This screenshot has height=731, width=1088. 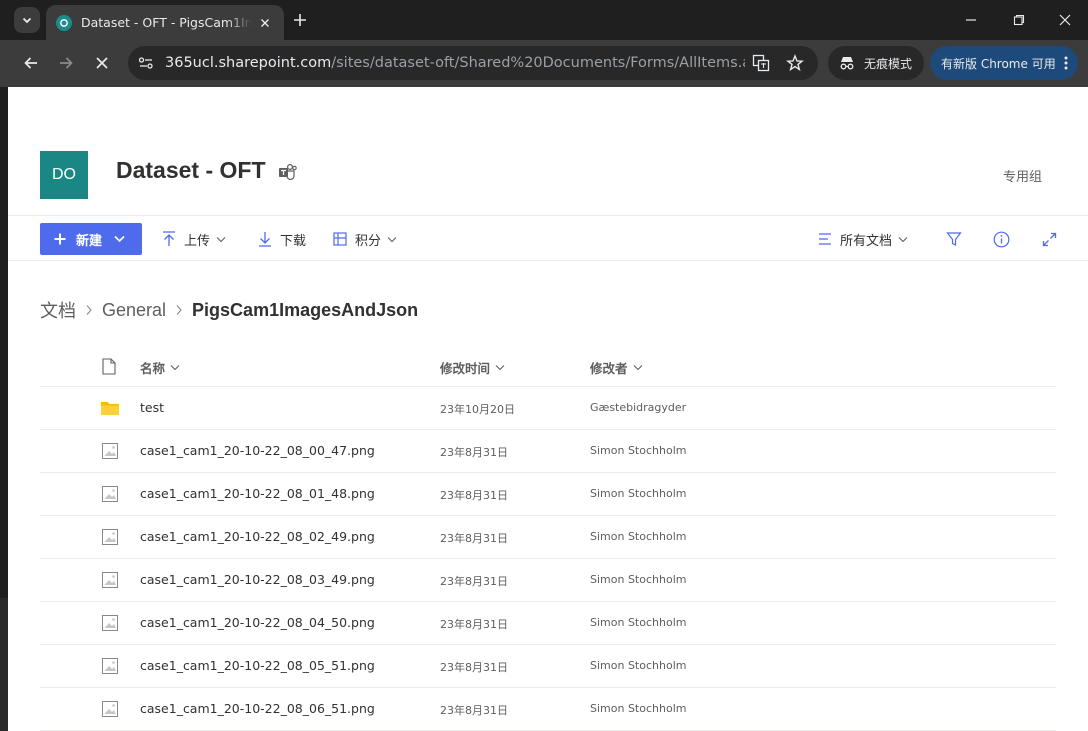 I want to click on site-logo: DO, so click(x=64, y=175).